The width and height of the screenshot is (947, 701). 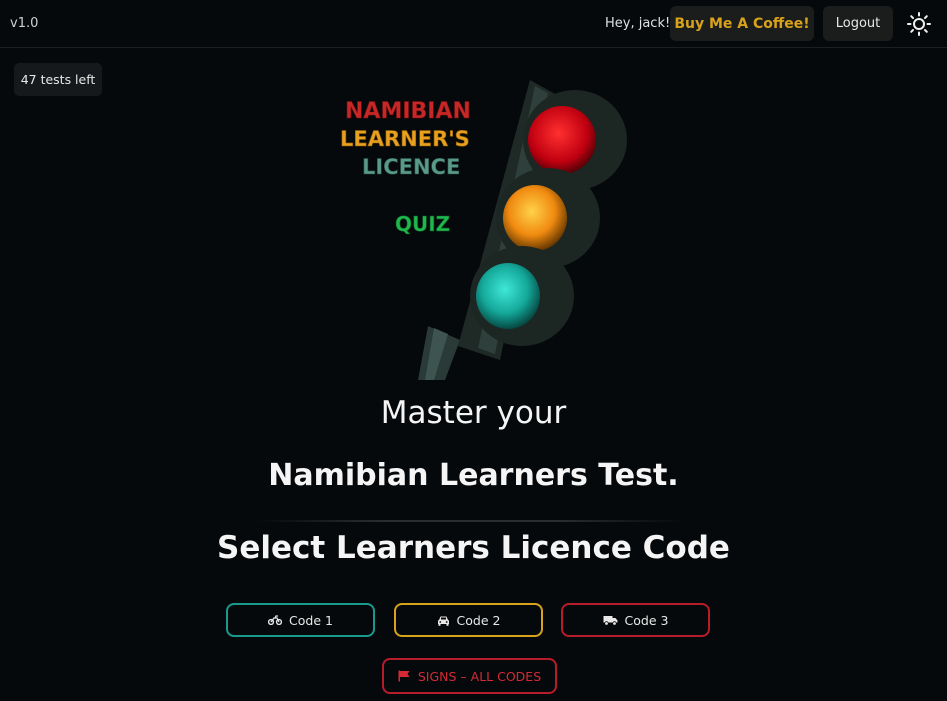 I want to click on logo-line-4: QUIZ, so click(x=422, y=224).